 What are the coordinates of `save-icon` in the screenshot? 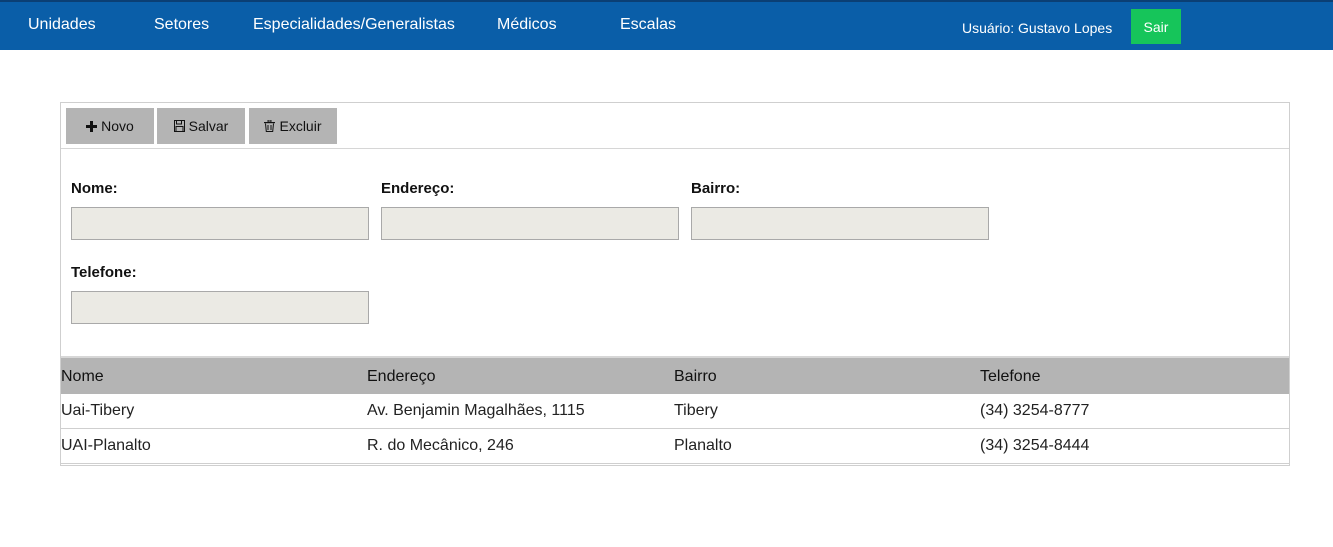 It's located at (179, 126).